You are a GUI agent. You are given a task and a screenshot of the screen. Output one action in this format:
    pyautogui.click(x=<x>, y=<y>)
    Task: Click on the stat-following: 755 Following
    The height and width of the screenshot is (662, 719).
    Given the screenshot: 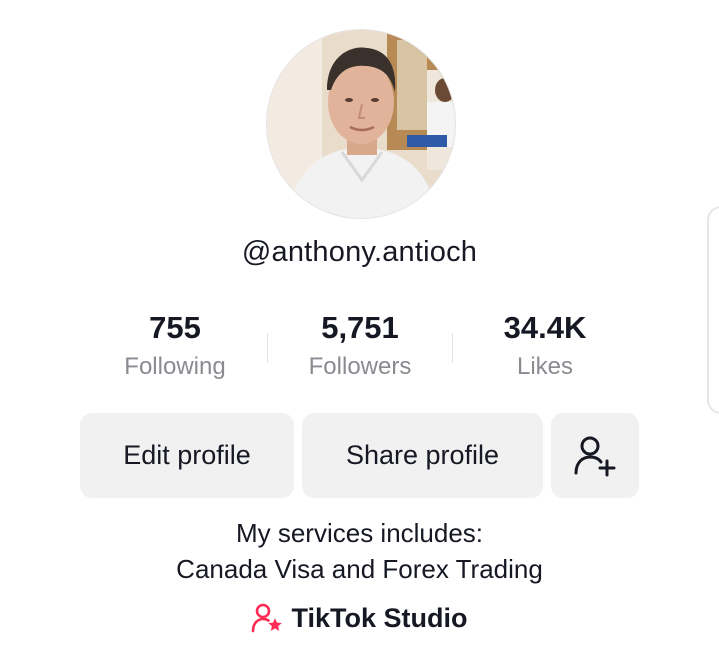 What is the action you would take?
    pyautogui.click(x=175, y=345)
    